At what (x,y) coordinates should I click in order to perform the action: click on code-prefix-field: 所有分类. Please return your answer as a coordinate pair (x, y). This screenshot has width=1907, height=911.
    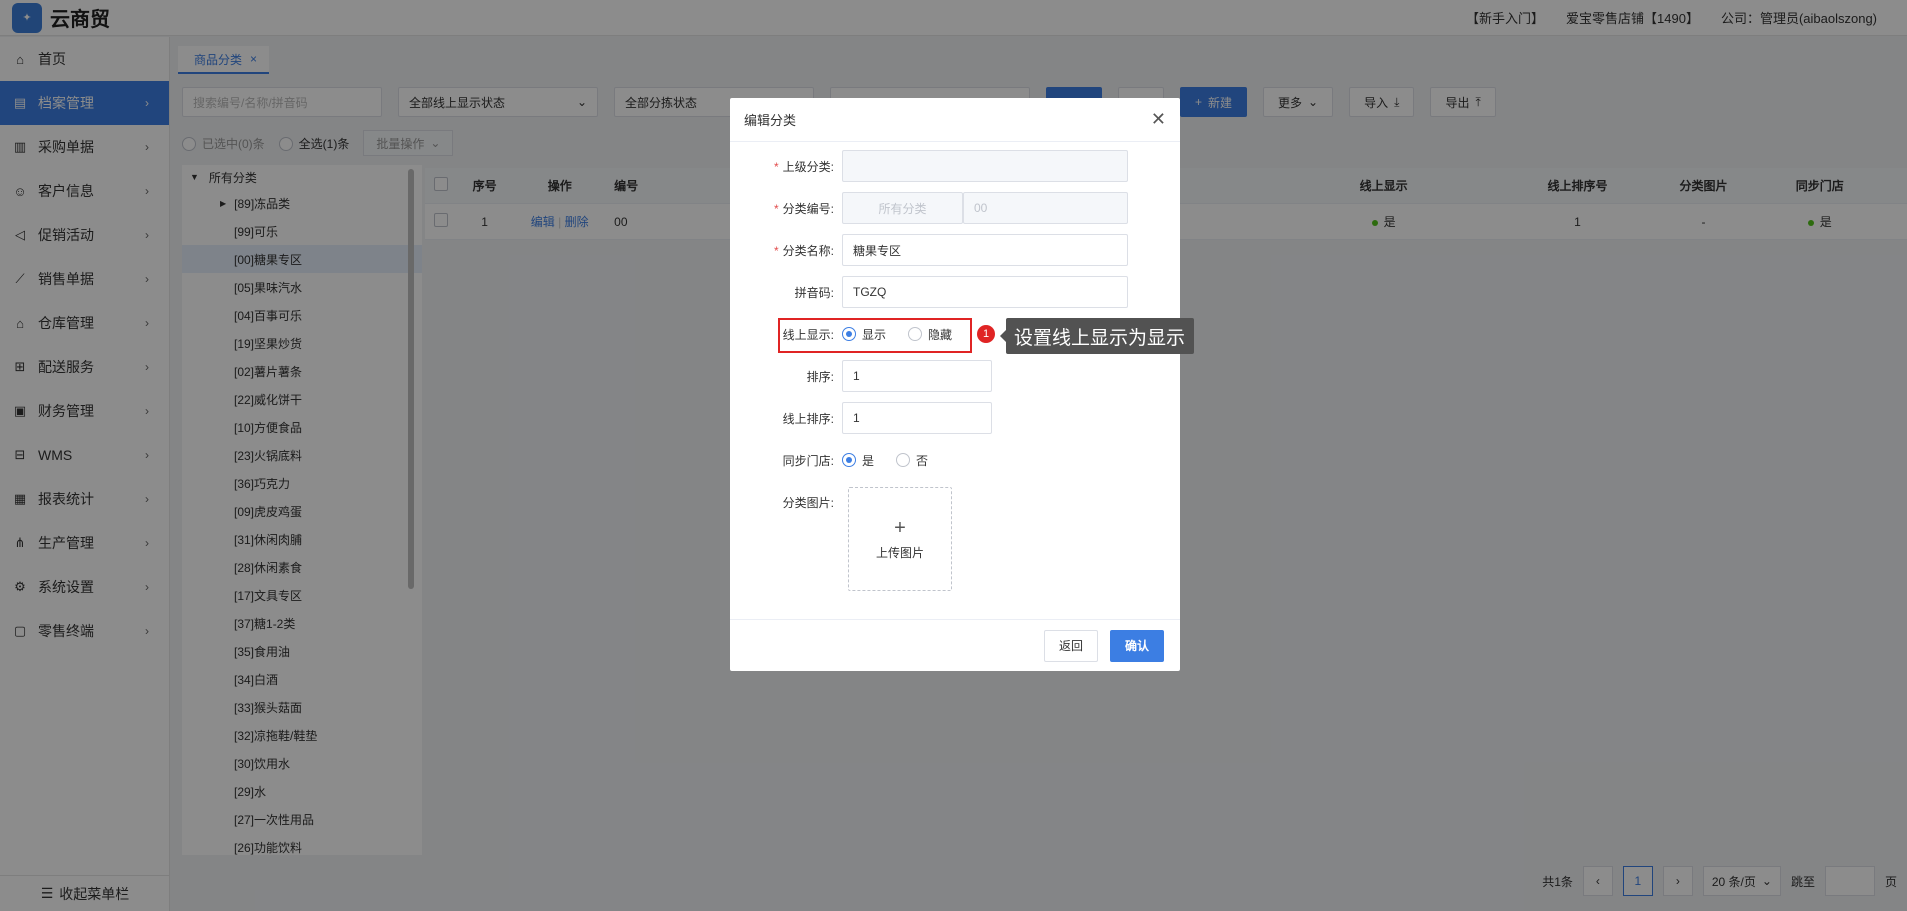
    Looking at the image, I should click on (902, 208).